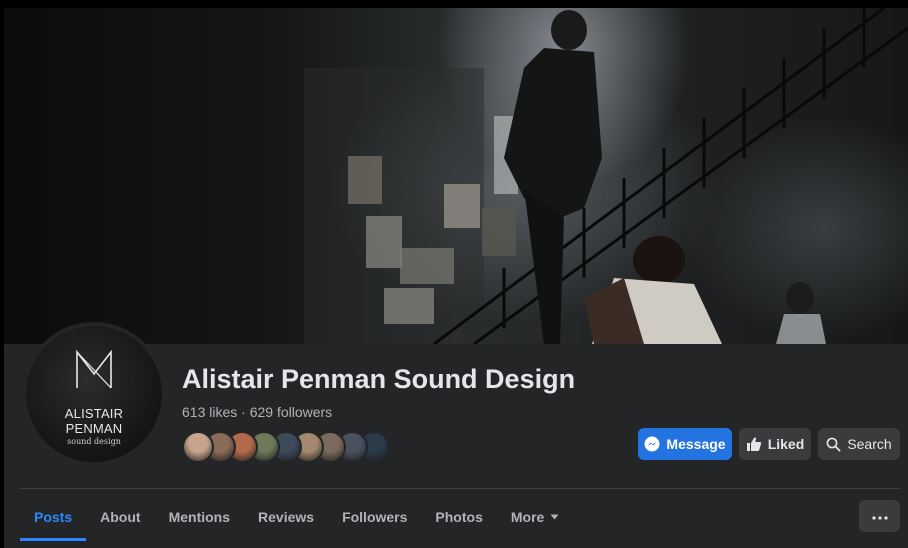 This screenshot has width=908, height=548. What do you see at coordinates (379, 379) in the screenshot?
I see `page-title: Alistair Penman Sound Design` at bounding box center [379, 379].